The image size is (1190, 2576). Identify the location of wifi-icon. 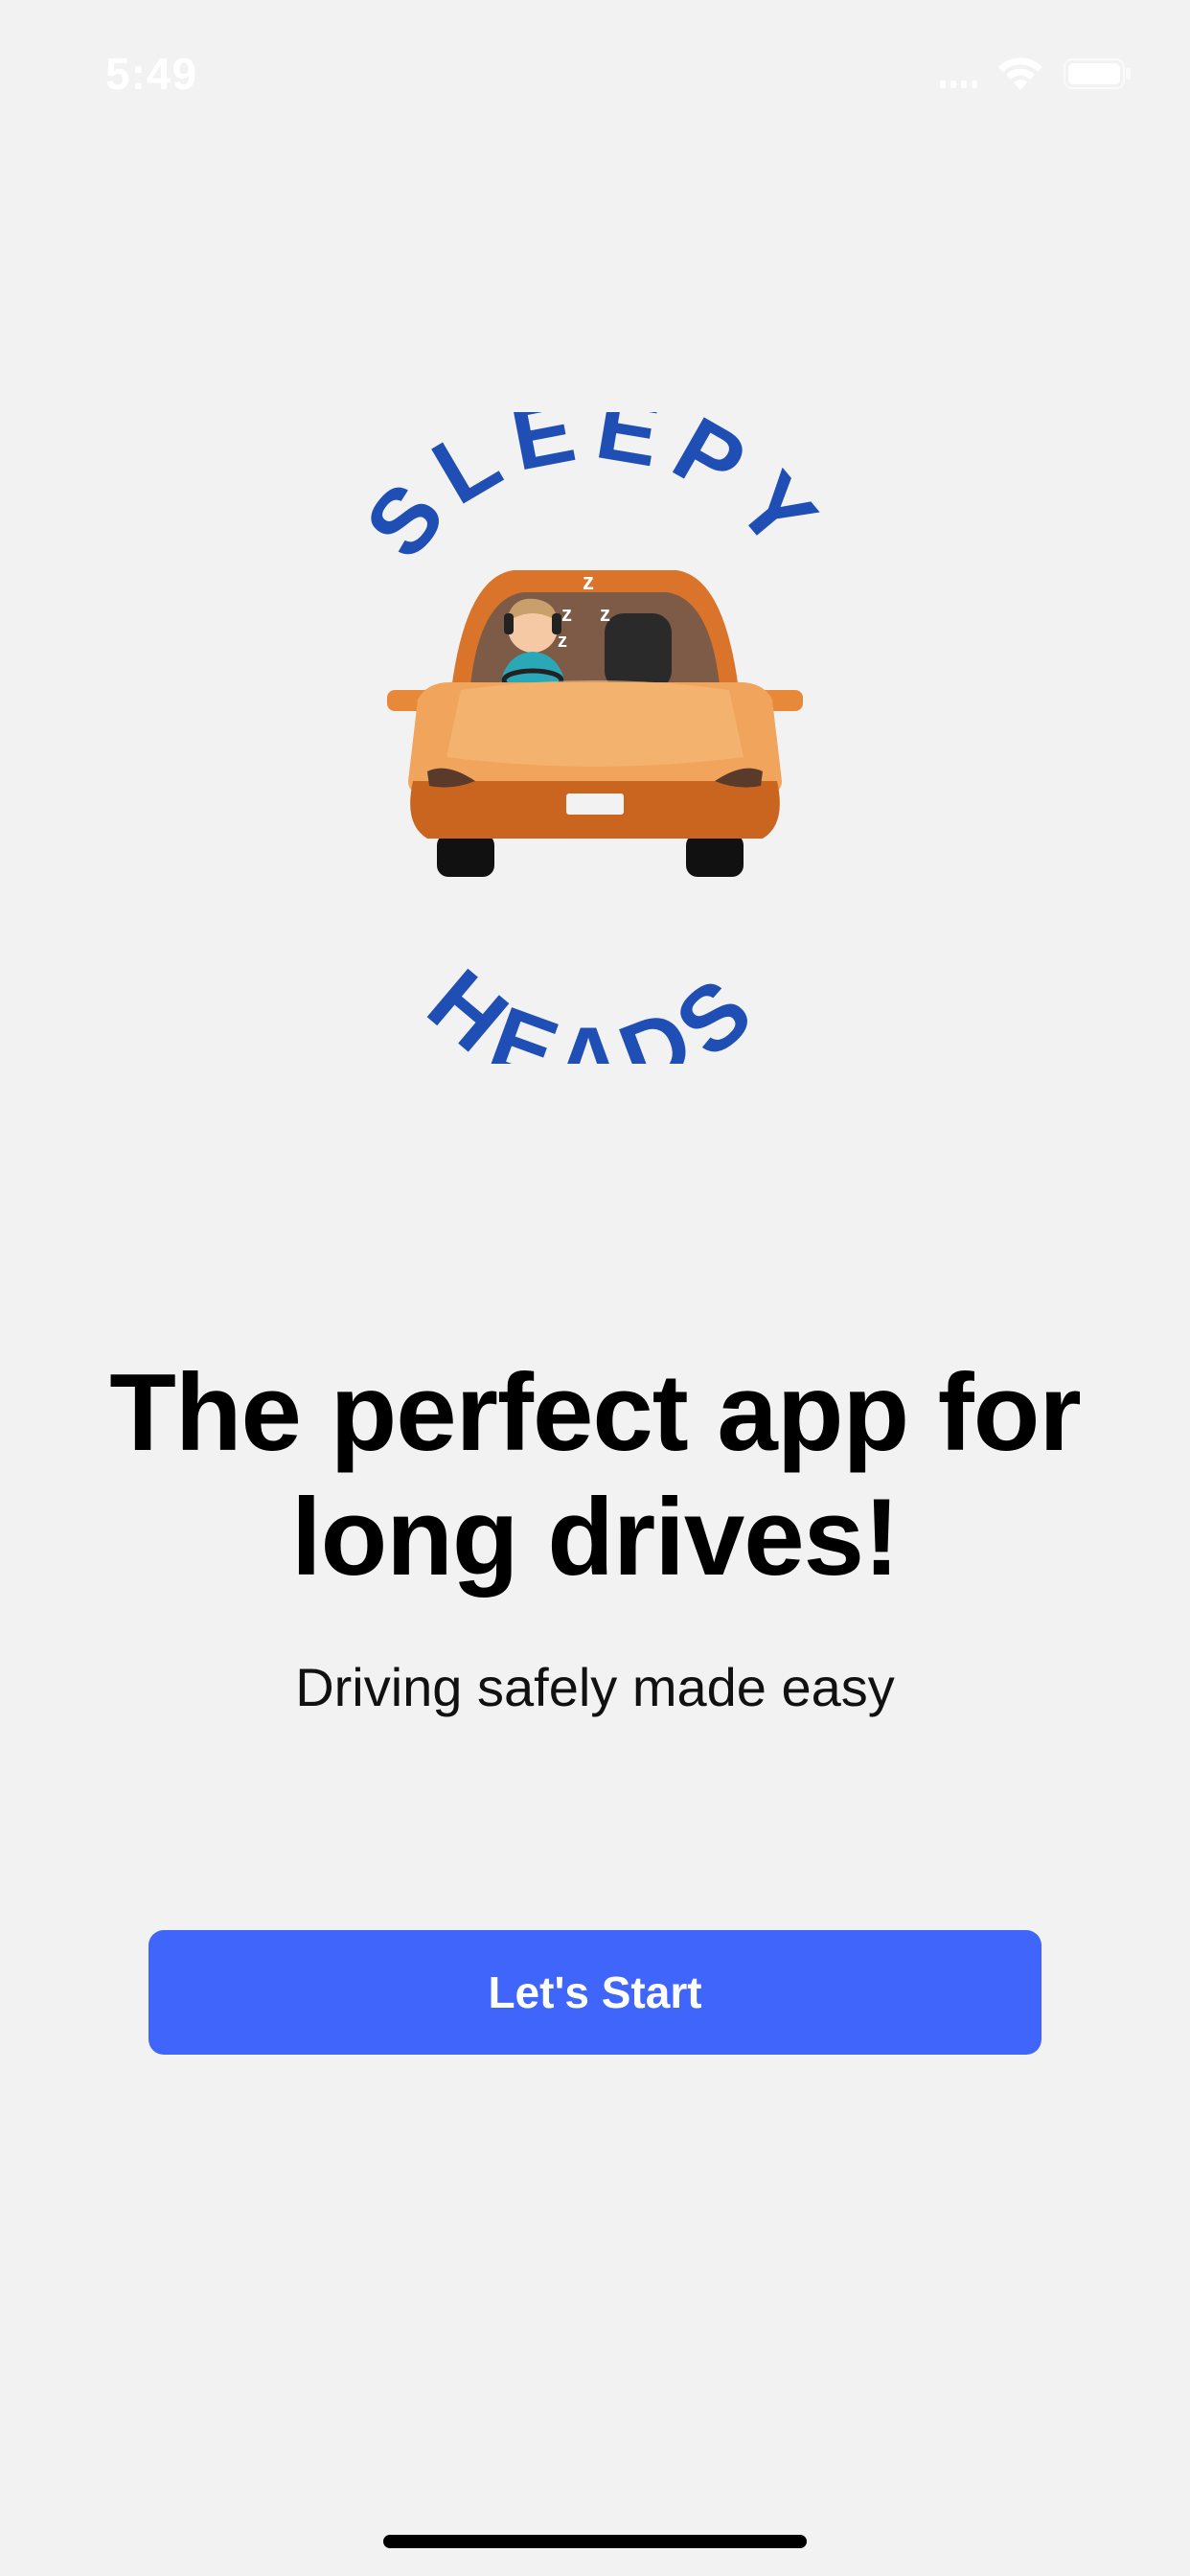
(1020, 74).